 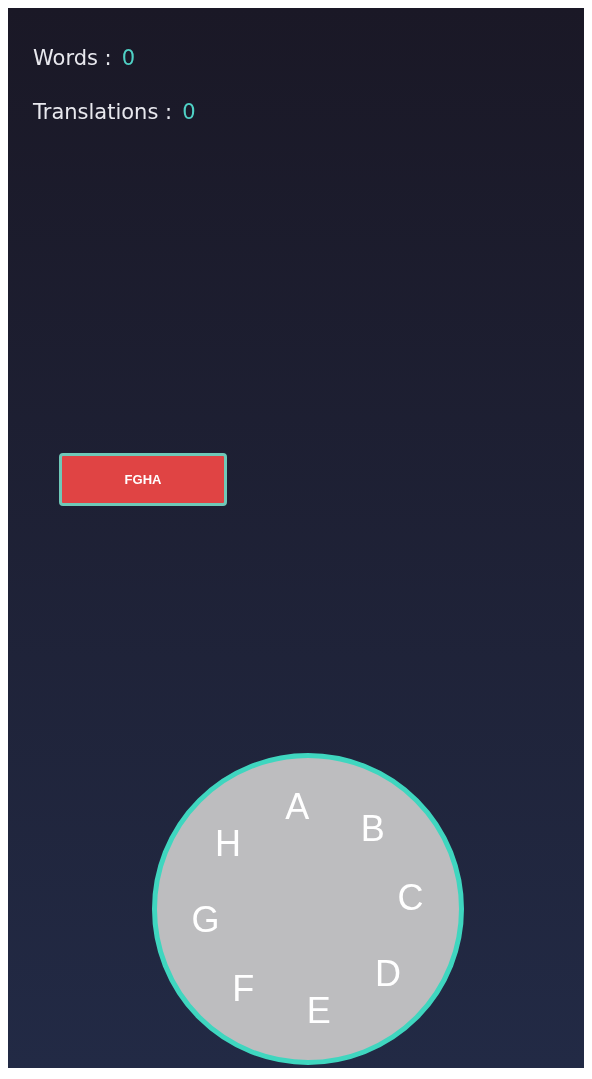 What do you see at coordinates (388, 973) in the screenshot?
I see `wheel-letter: D` at bounding box center [388, 973].